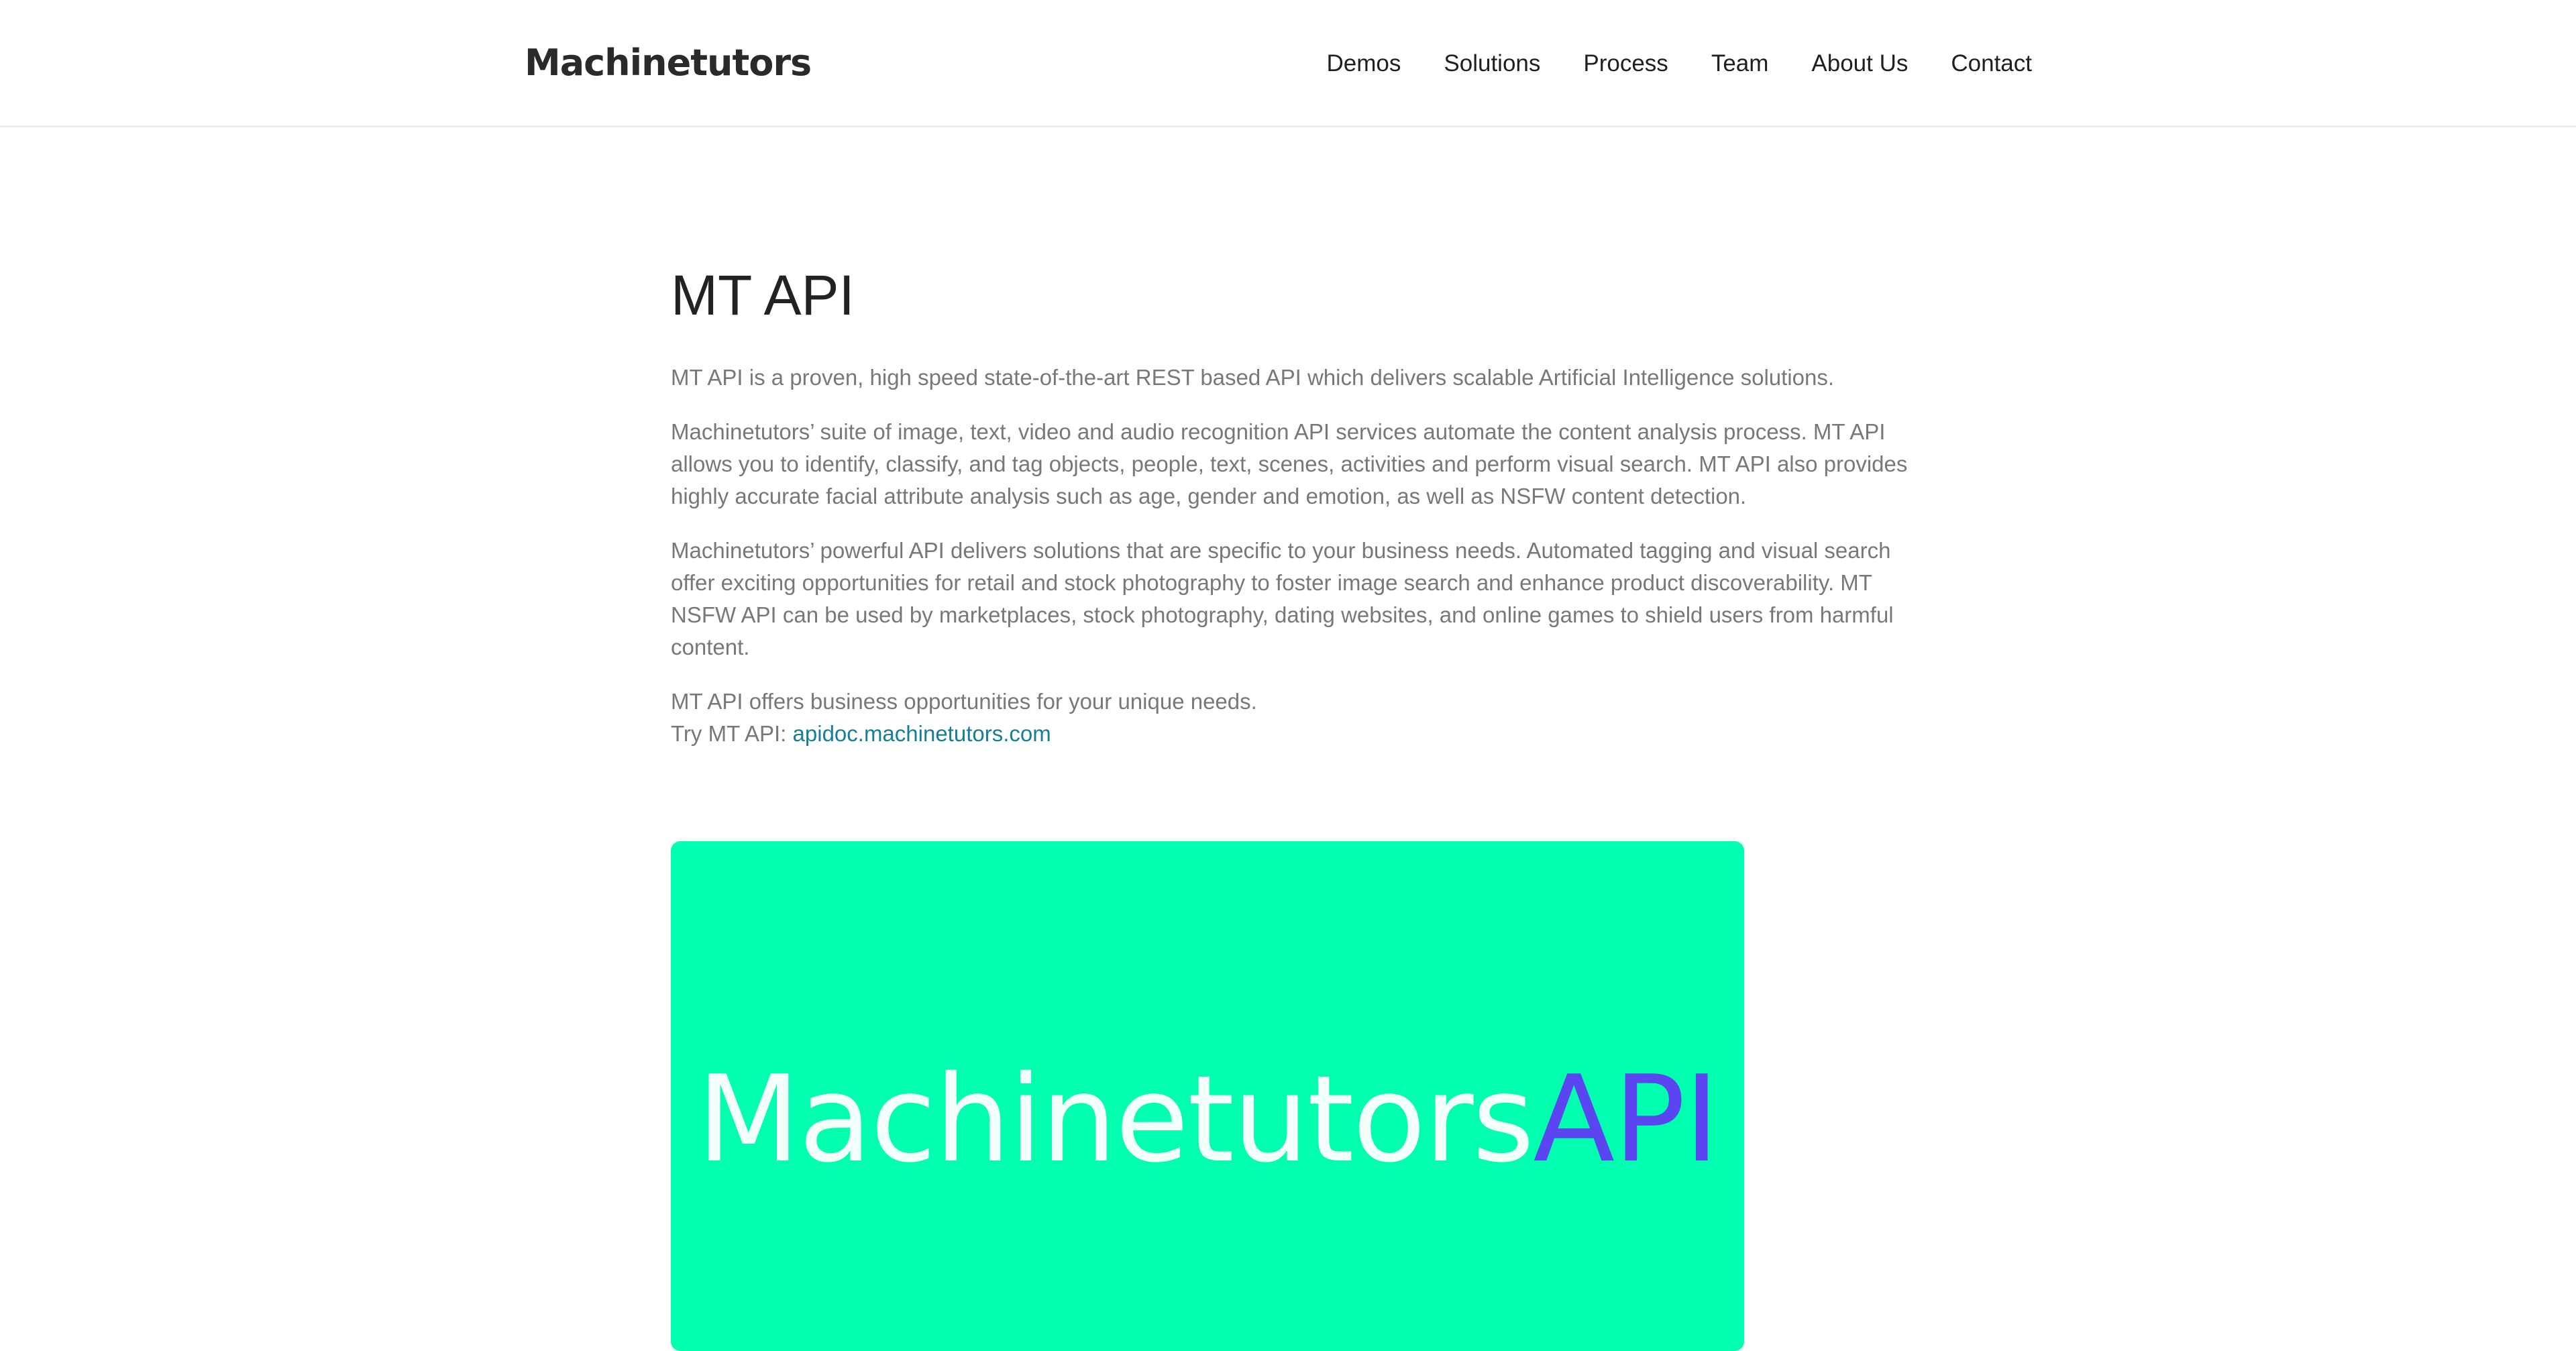 The width and height of the screenshot is (2576, 1351). Describe the element at coordinates (1626, 1119) in the screenshot. I see `banner-api-text: API` at that location.